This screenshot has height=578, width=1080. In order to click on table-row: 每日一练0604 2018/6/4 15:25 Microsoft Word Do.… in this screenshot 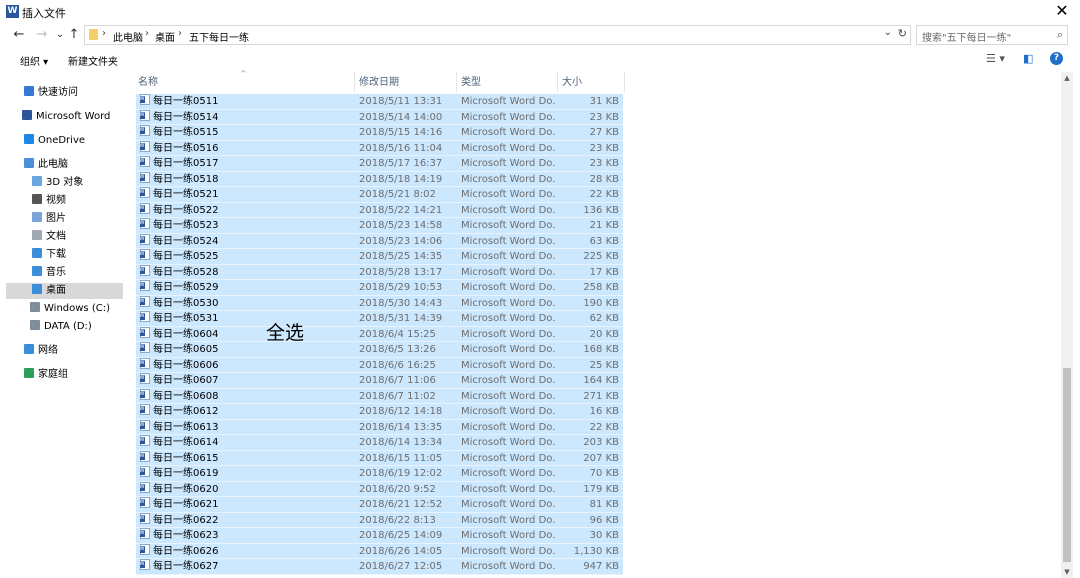, I will do `click(379, 334)`.